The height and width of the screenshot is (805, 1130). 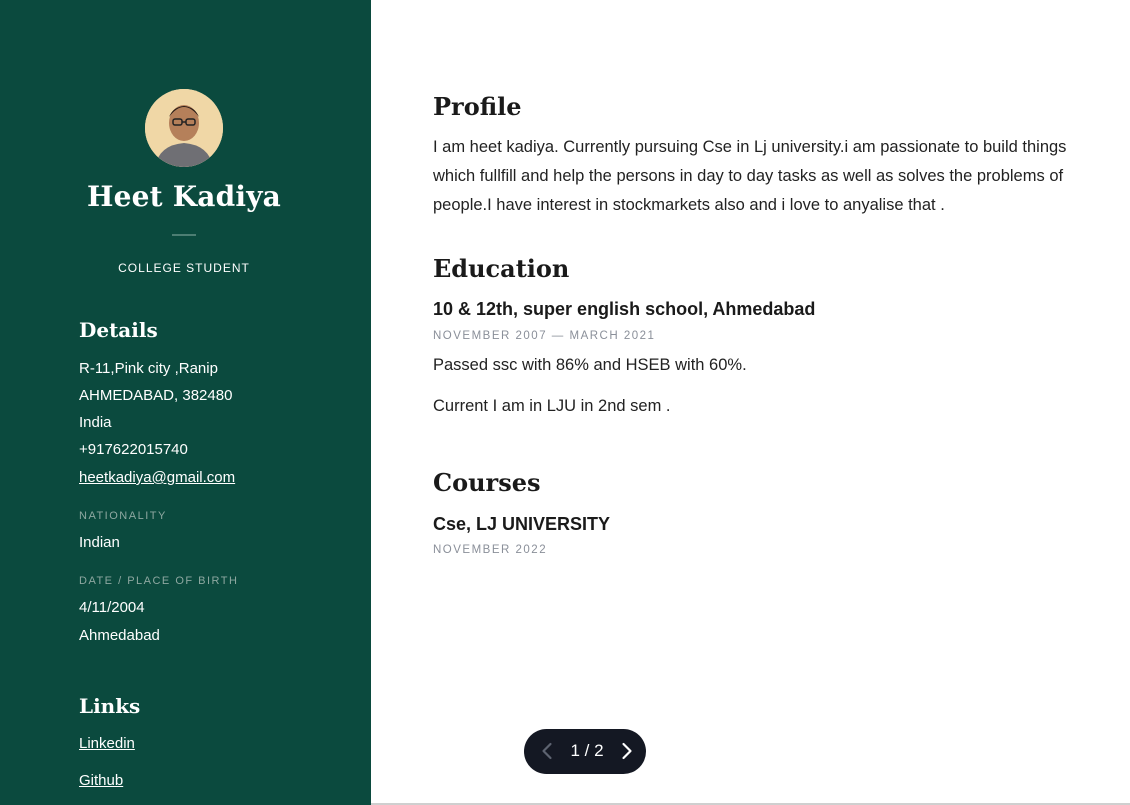 I want to click on details-heading: Details, so click(x=118, y=330).